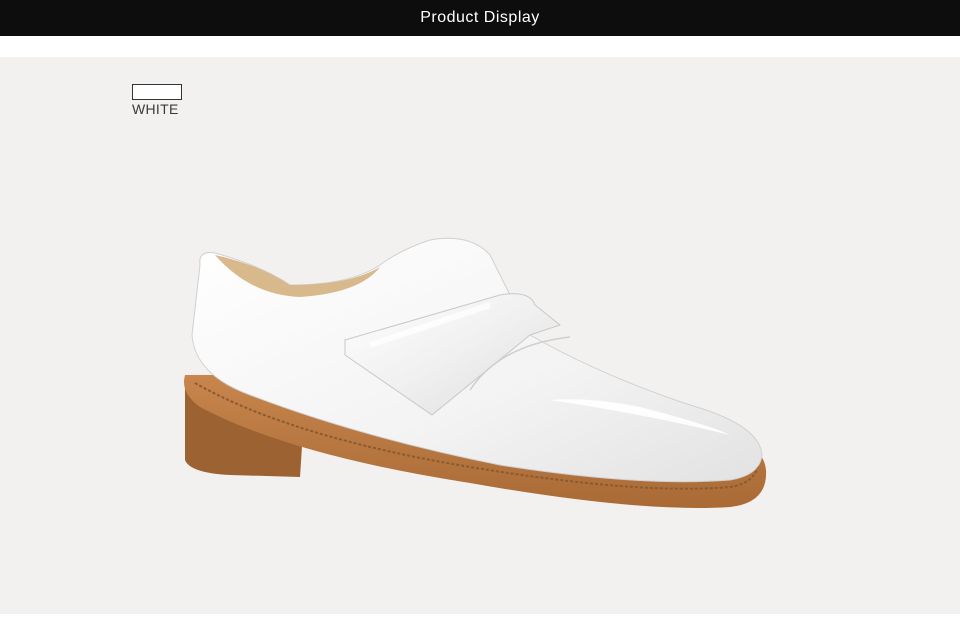 The width and height of the screenshot is (960, 635). I want to click on header-bar: Product Display, so click(480, 18).